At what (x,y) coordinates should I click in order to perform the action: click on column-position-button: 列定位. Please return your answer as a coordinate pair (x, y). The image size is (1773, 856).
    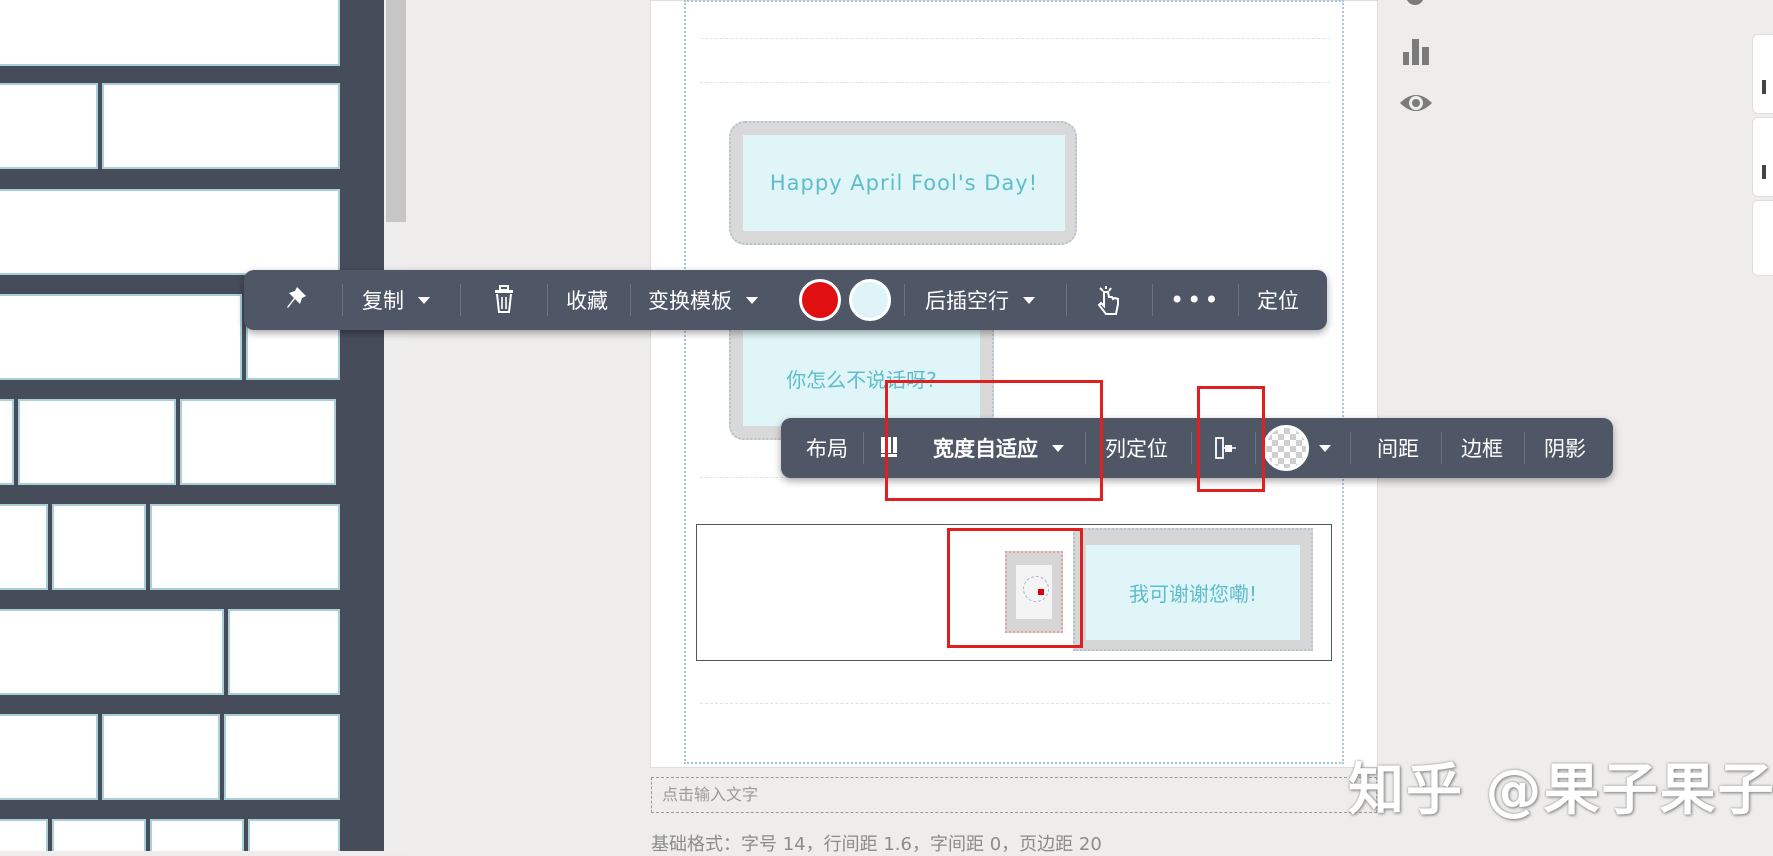
    Looking at the image, I should click on (1136, 448).